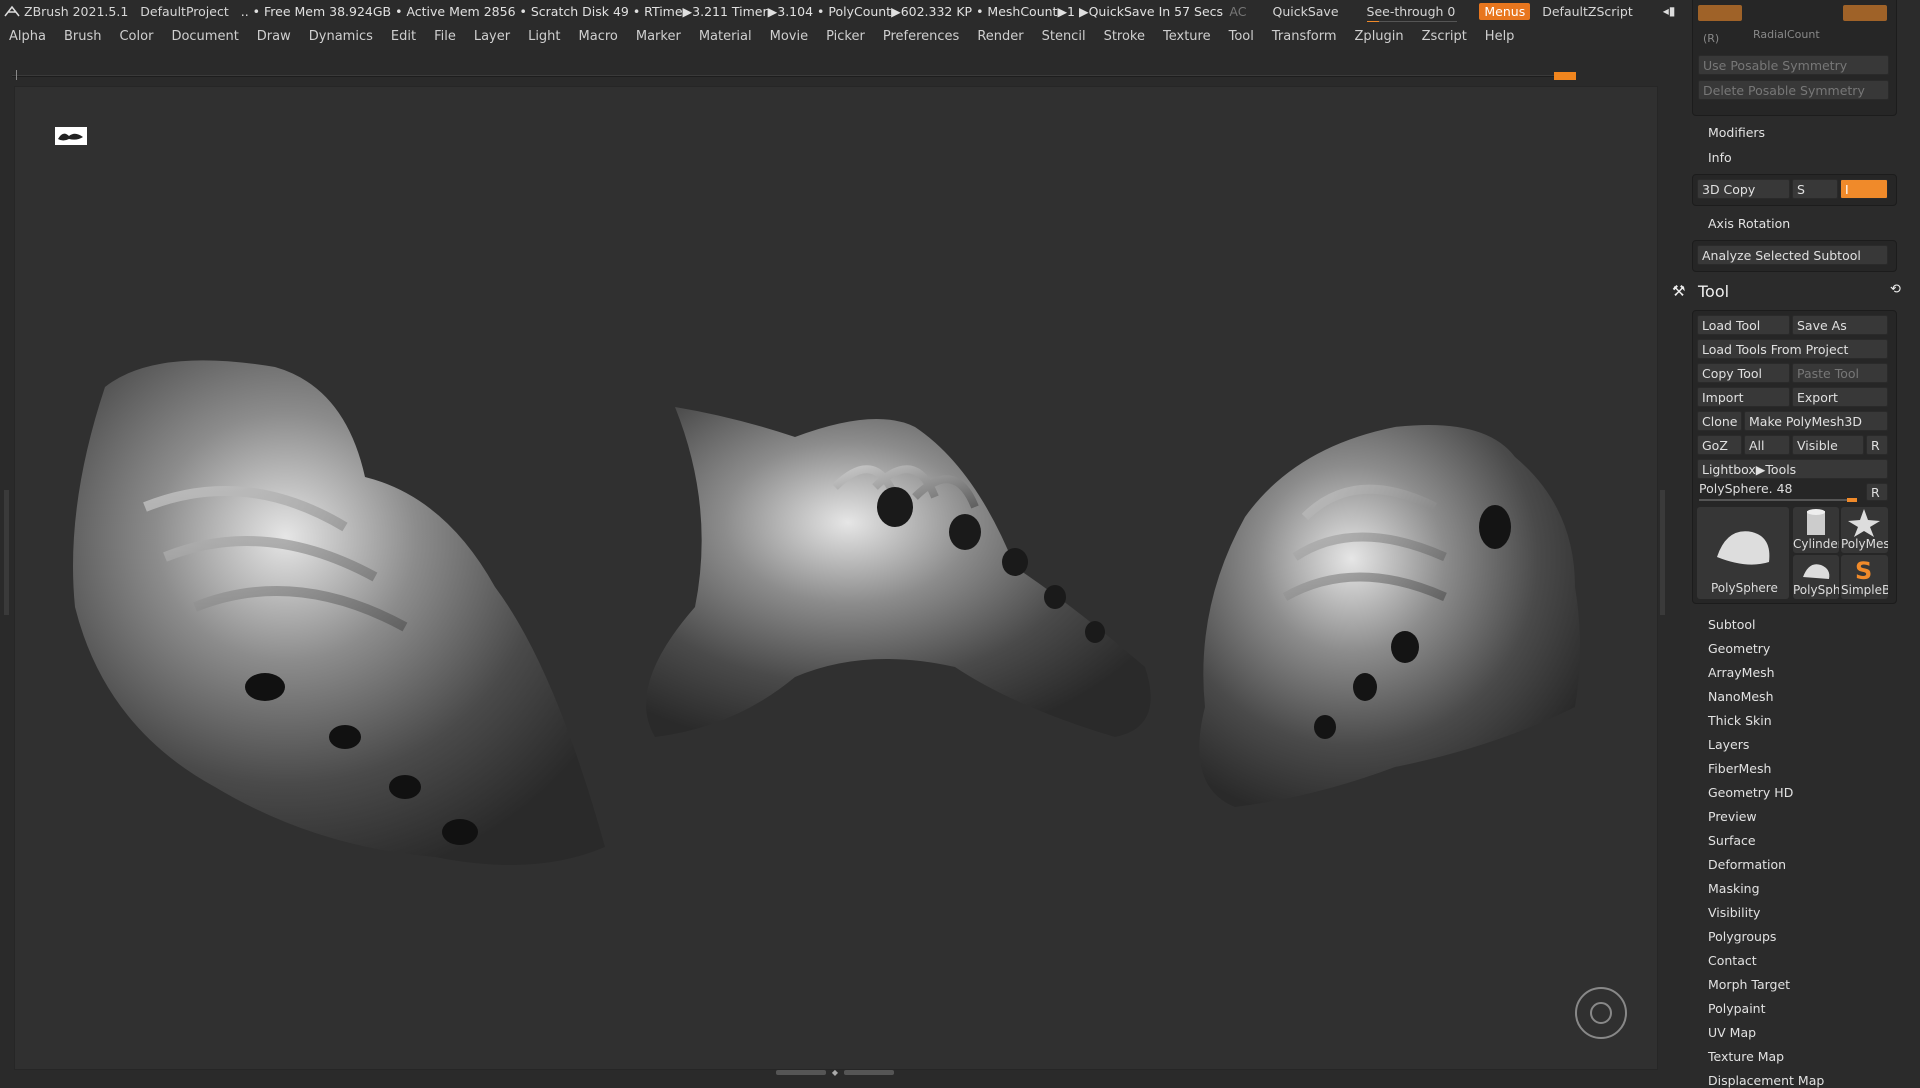 The image size is (1920, 1088). Describe the element at coordinates (1064, 36) in the screenshot. I see `menu-stencil: Stencil` at that location.